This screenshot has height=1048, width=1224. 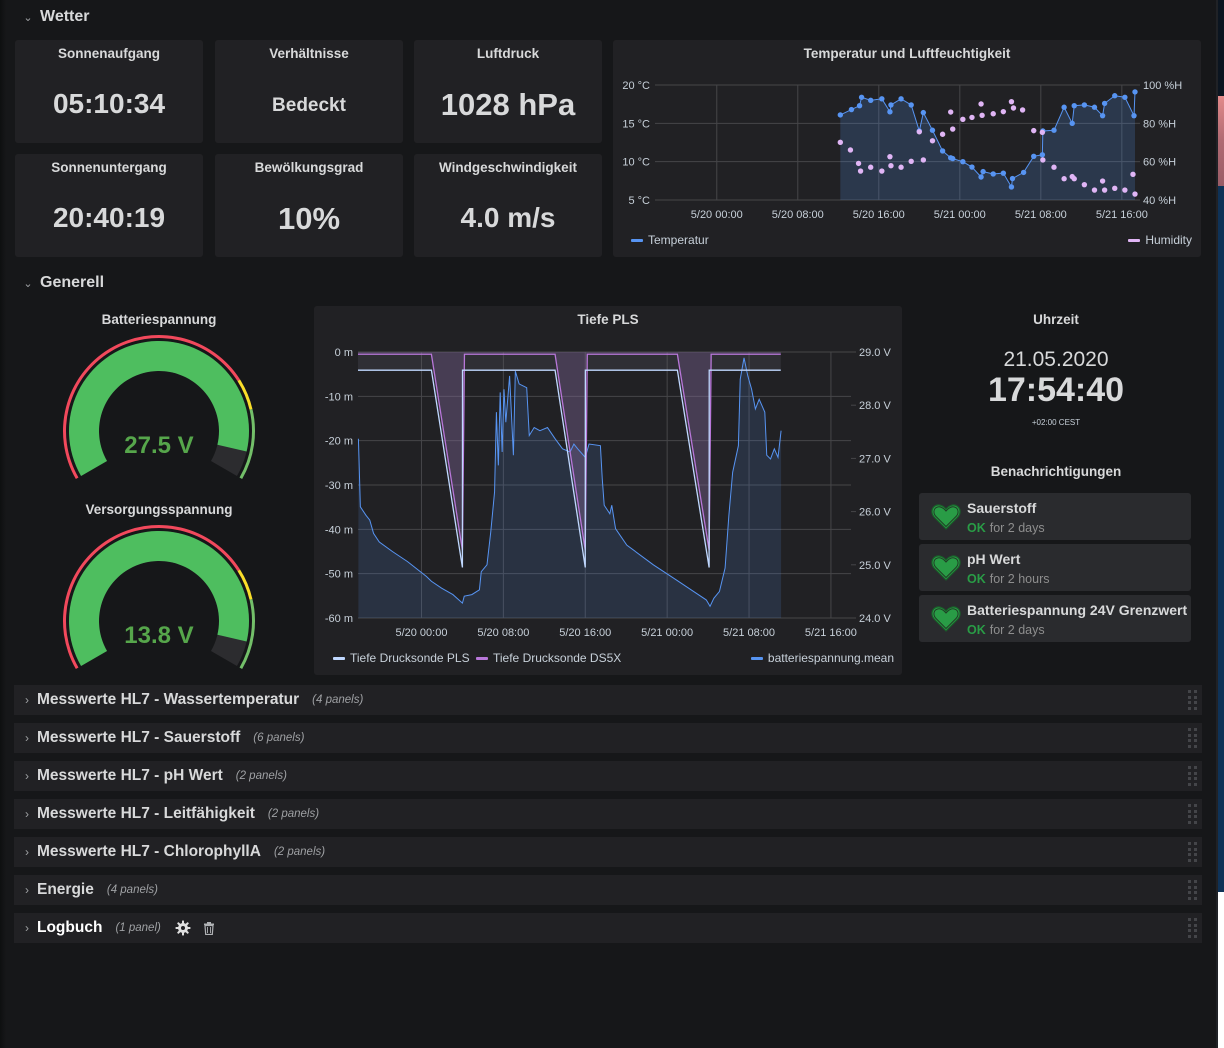 I want to click on row-sauerstoff: › Messwerte HL7 - Sauerstoff (6 panels), so click(x=608, y=738).